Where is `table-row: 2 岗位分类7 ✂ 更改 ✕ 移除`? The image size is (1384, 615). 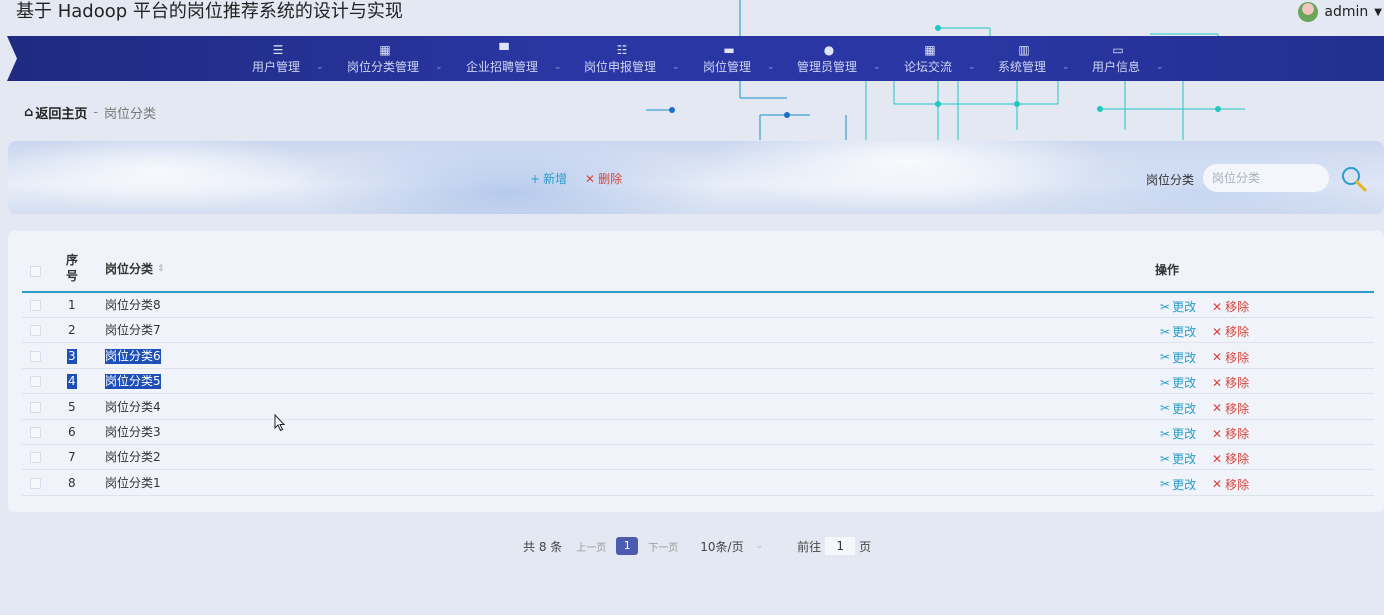 table-row: 2 岗位分类7 ✂ 更改 ✕ 移除 is located at coordinates (698, 331).